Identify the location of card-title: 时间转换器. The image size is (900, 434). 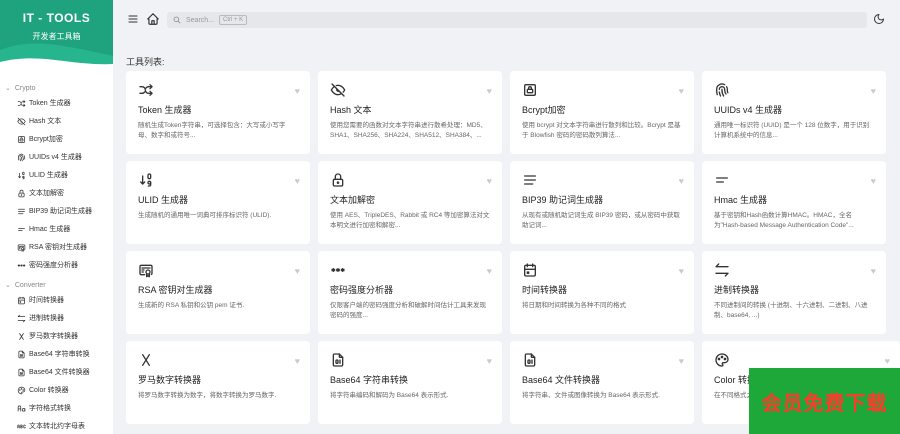
(545, 290).